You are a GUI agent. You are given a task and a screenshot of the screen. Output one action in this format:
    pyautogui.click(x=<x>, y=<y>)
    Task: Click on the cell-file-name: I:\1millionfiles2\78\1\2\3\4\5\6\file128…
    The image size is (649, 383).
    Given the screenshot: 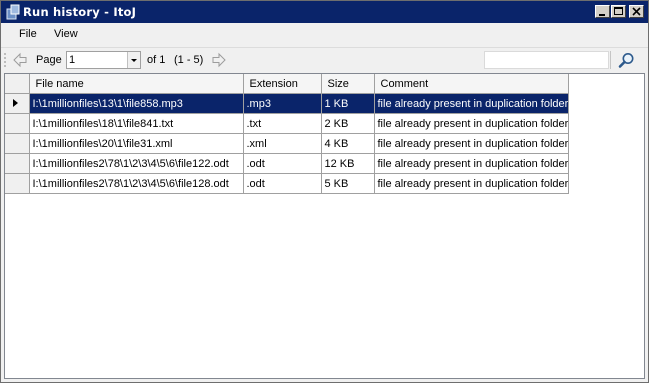 What is the action you would take?
    pyautogui.click(x=136, y=183)
    